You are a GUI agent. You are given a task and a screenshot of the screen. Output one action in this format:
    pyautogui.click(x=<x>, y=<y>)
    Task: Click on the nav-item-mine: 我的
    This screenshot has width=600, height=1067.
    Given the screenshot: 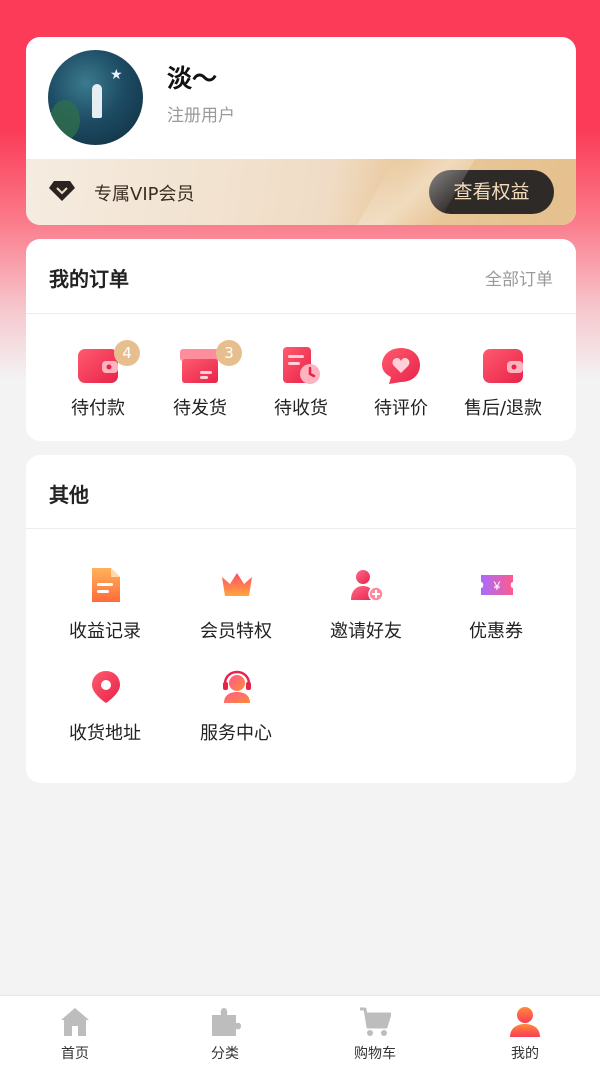 What is the action you would take?
    pyautogui.click(x=525, y=1034)
    